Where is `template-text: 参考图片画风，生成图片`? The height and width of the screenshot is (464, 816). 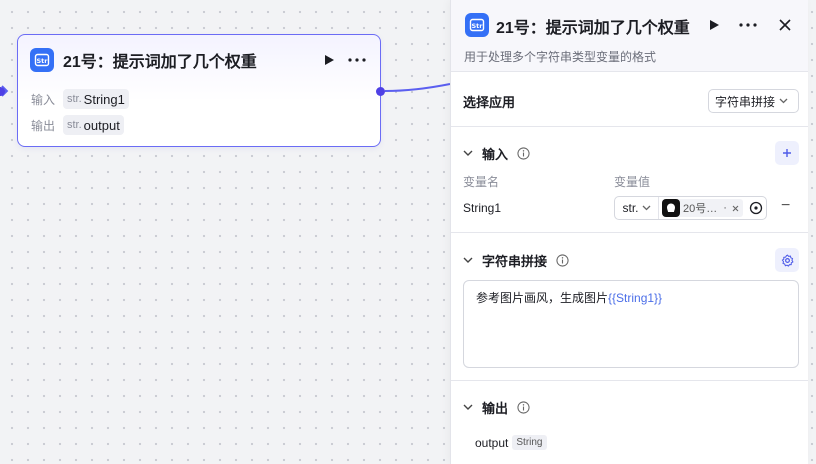
template-text: 参考图片画风，生成图片 is located at coordinates (542, 298).